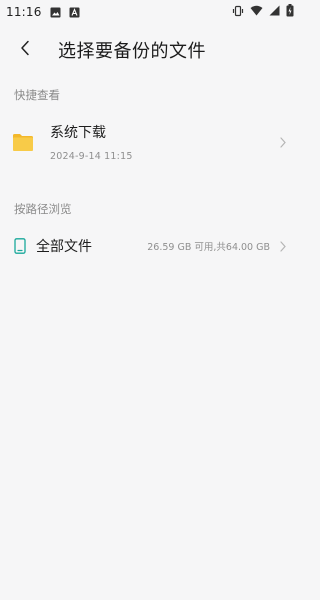  What do you see at coordinates (91, 142) in the screenshot?
I see `quick-item-text: 系统下载 2024-9-14 11:15` at bounding box center [91, 142].